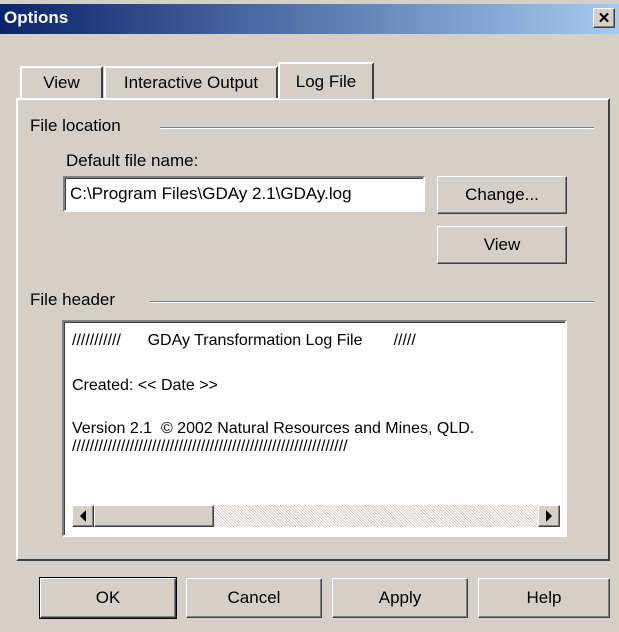  I want to click on default-file-name-value: C:\Program Files\GDAy 2.1\GDAy.log, so click(211, 193).